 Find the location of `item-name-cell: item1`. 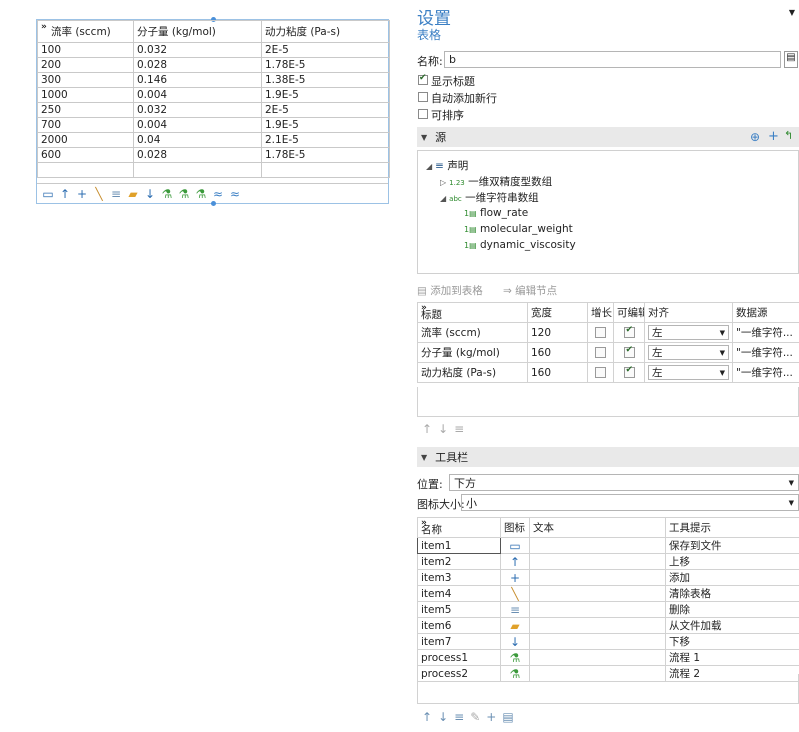

item-name-cell: item1 is located at coordinates (459, 545).